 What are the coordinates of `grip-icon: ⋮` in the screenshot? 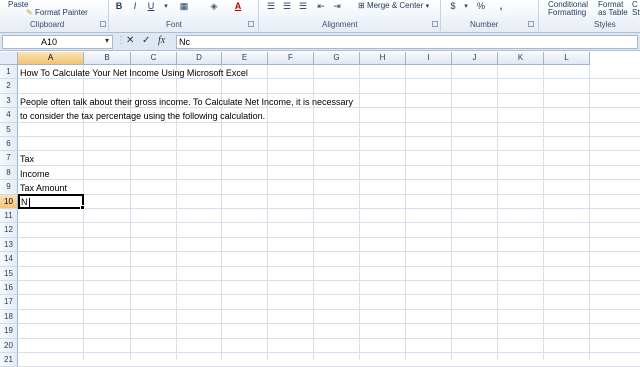 It's located at (121, 40).